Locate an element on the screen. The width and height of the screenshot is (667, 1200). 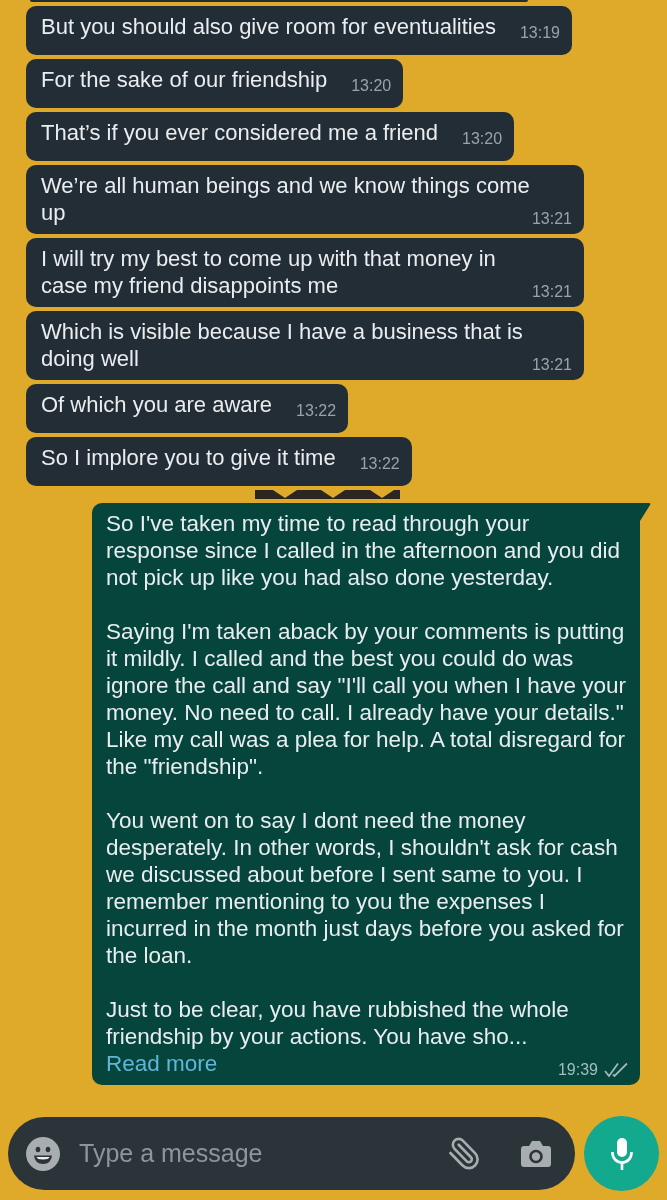
camera-icon is located at coordinates (536, 1153).